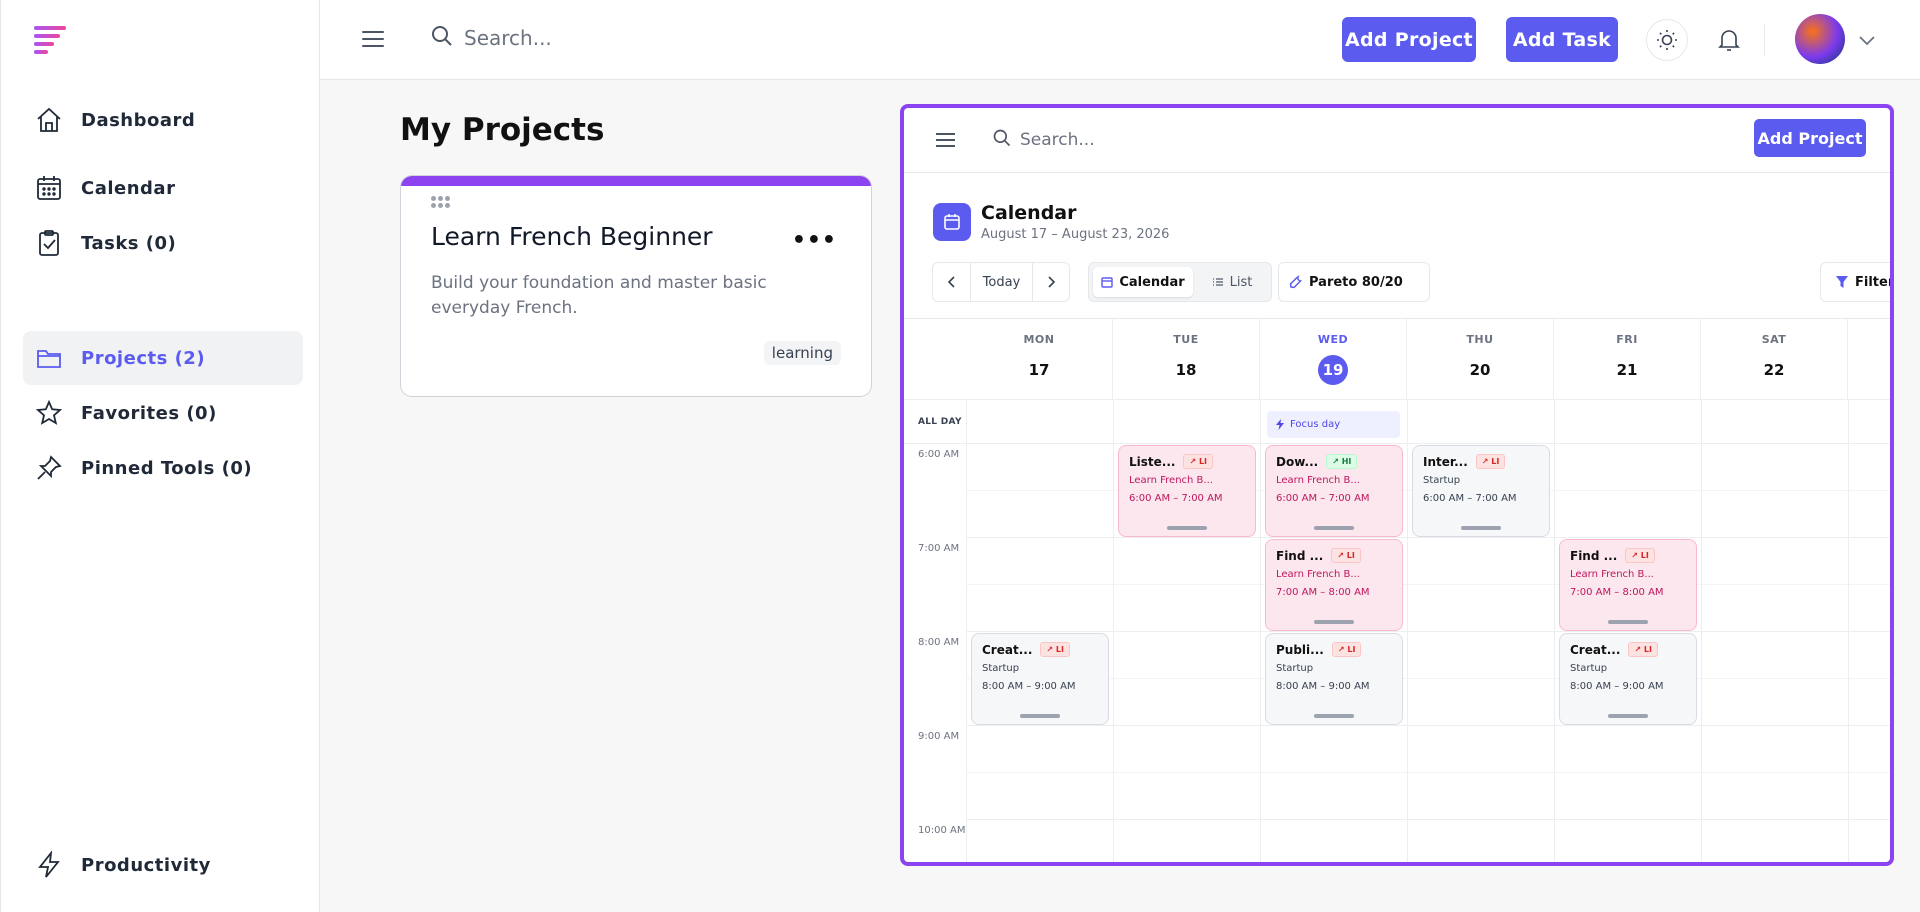  Describe the element at coordinates (1627, 370) in the screenshot. I see `day-number: 21` at that location.